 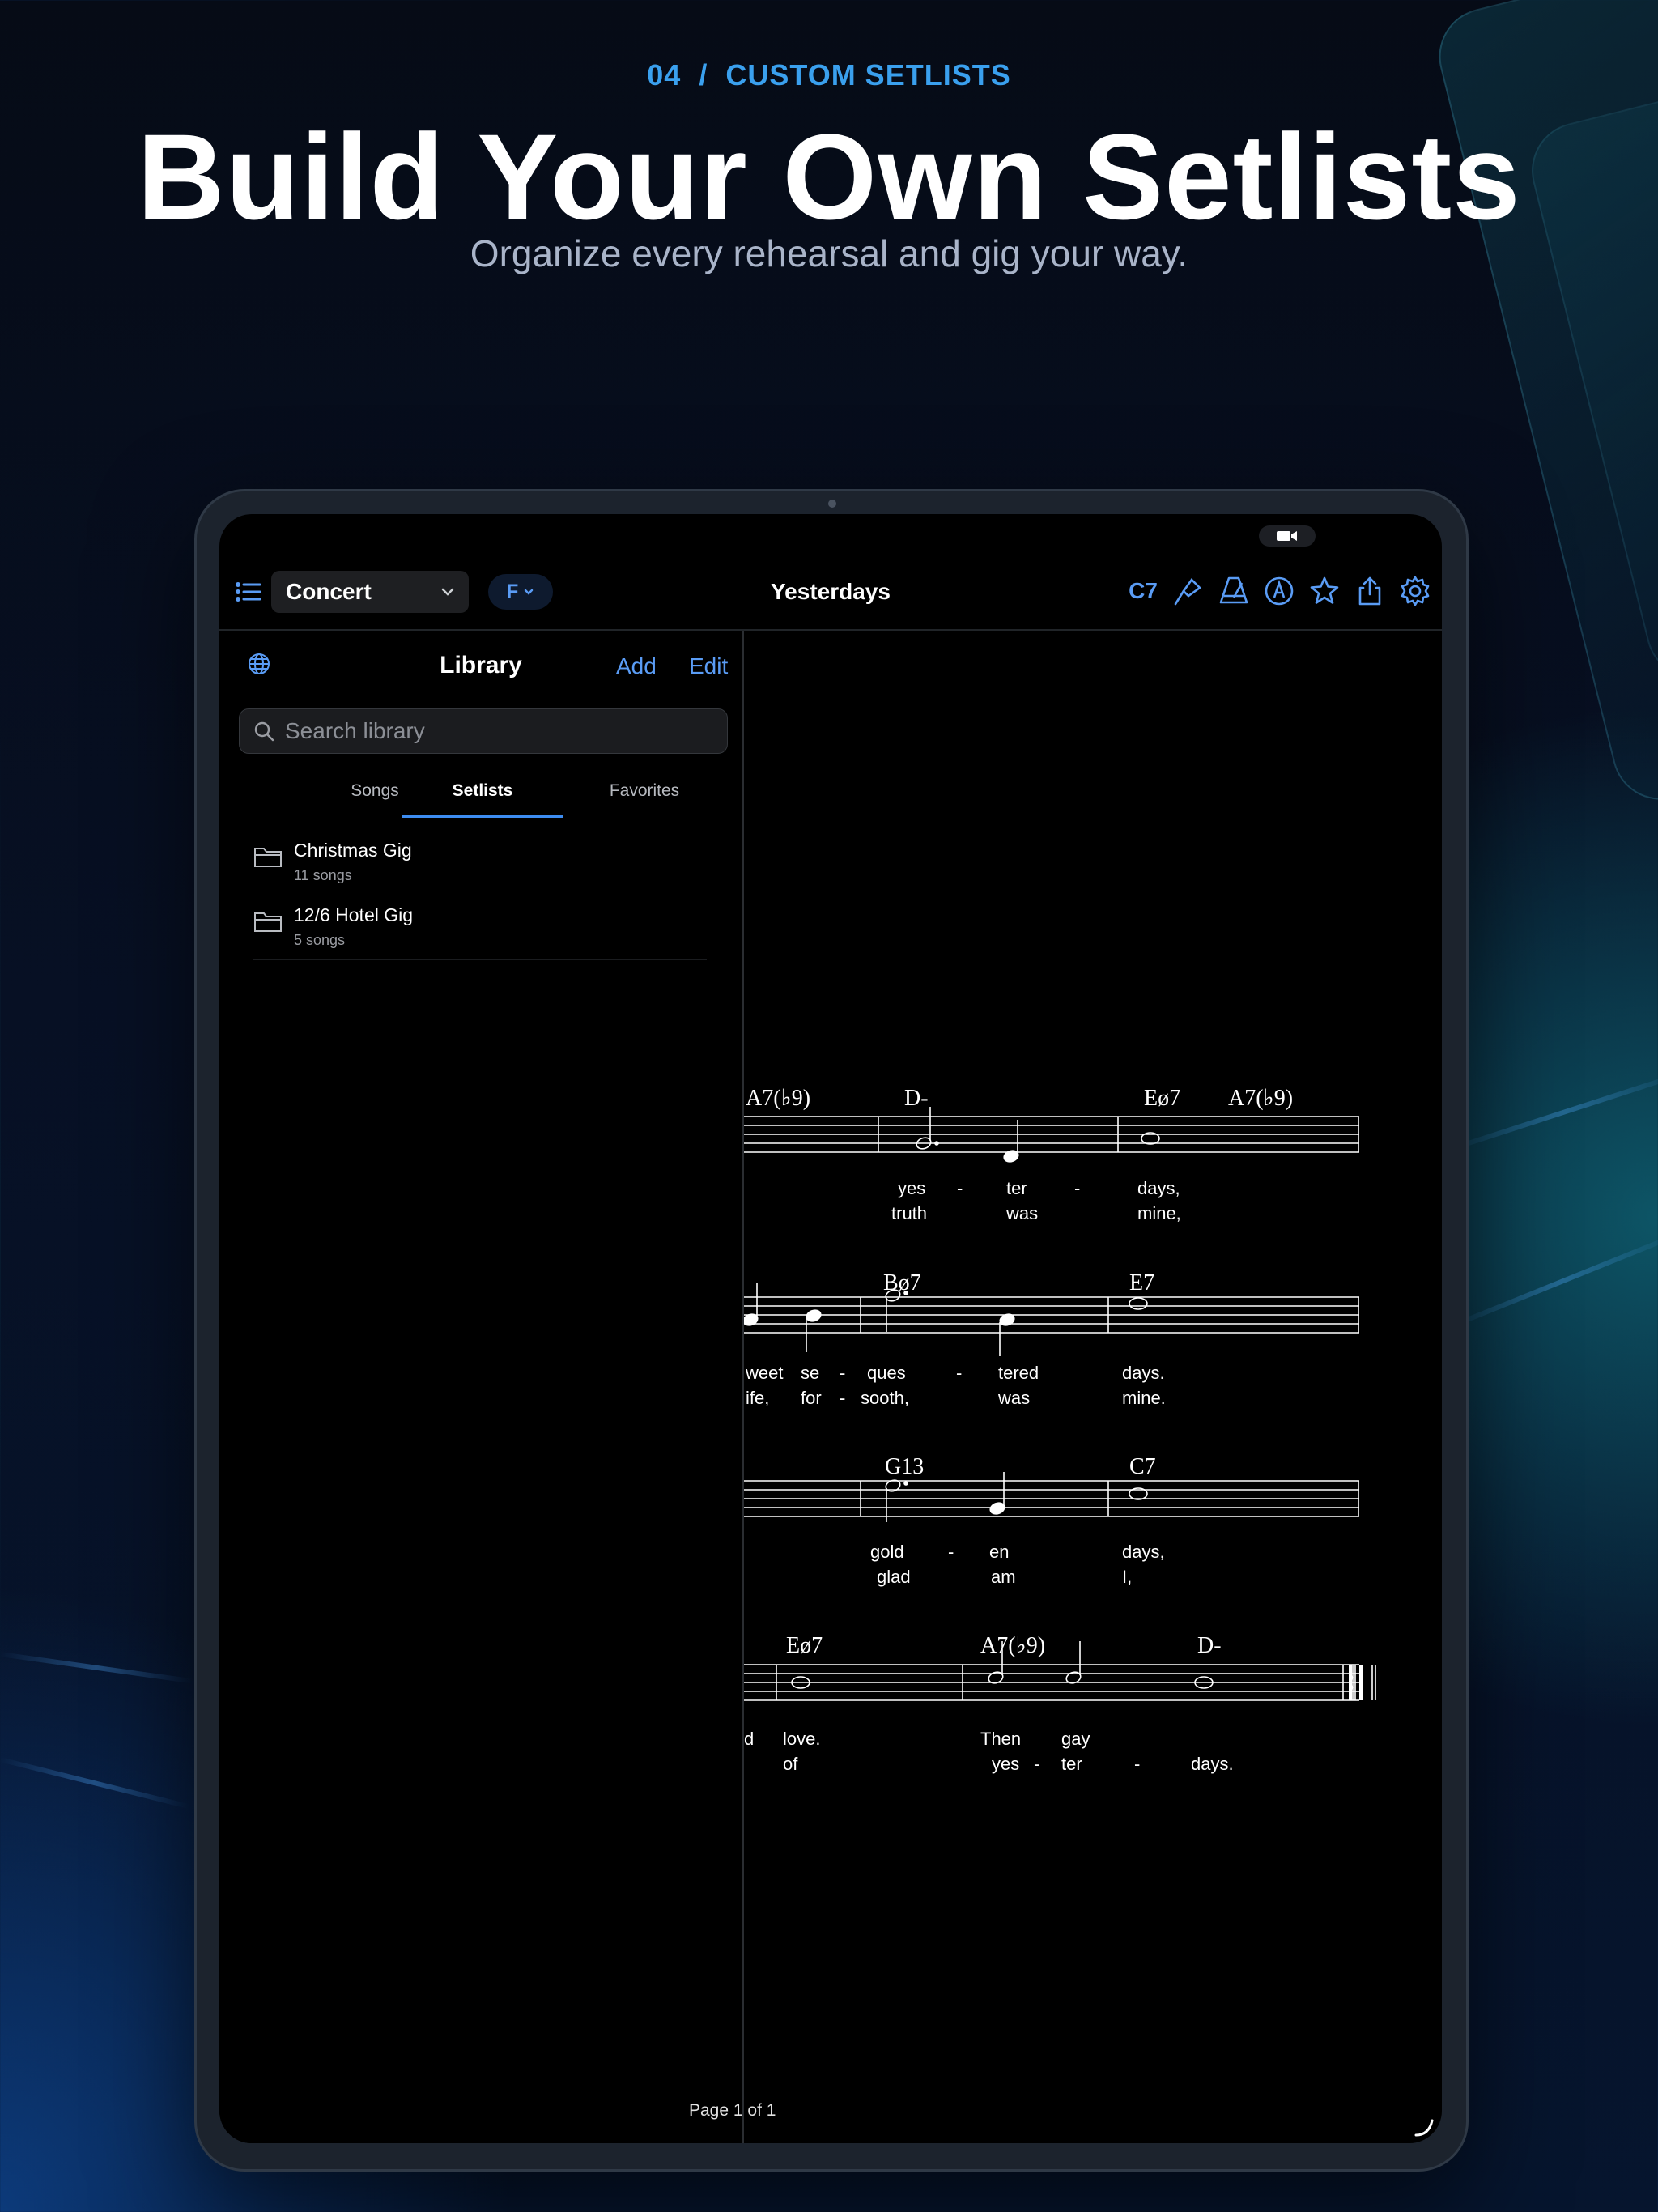 What do you see at coordinates (480, 864) in the screenshot?
I see `setlist-item: Christmas Gig 11 songs` at bounding box center [480, 864].